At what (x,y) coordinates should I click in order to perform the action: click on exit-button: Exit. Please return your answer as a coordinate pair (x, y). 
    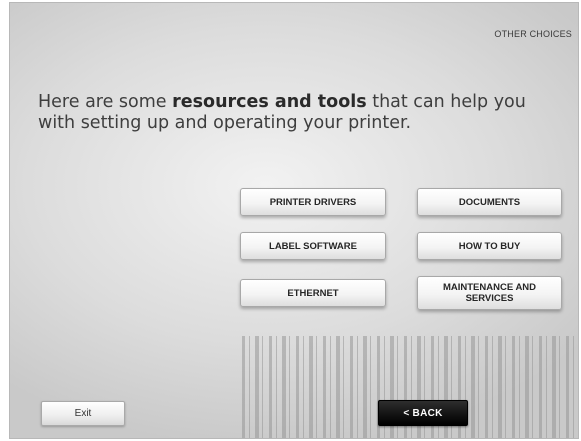
    Looking at the image, I should click on (83, 413).